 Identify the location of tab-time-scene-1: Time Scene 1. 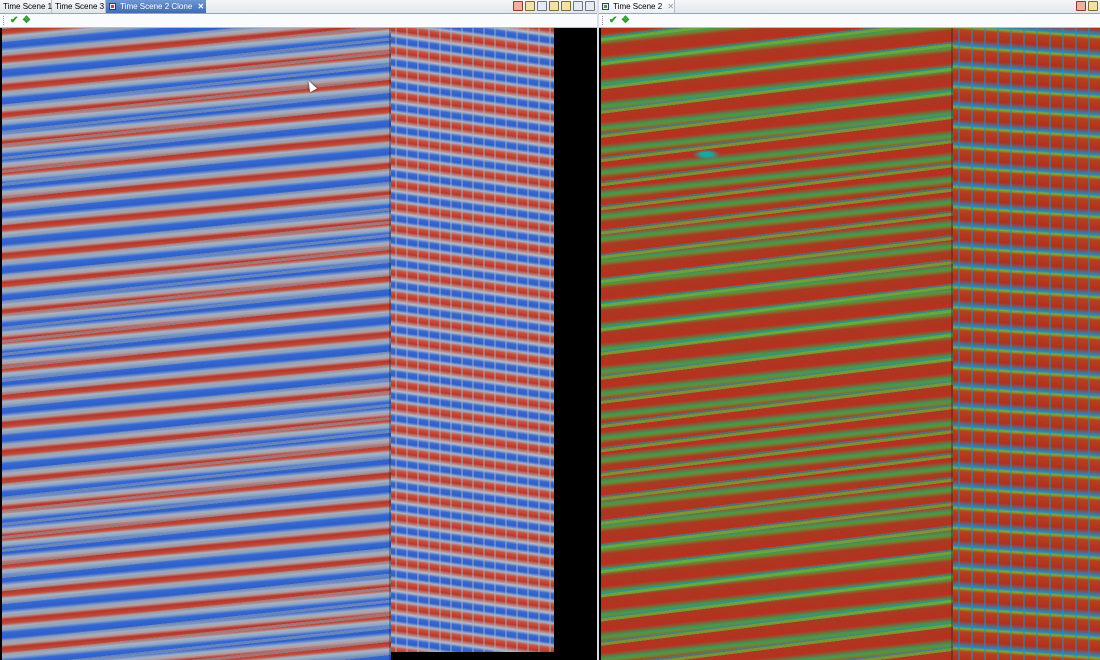
(26, 6).